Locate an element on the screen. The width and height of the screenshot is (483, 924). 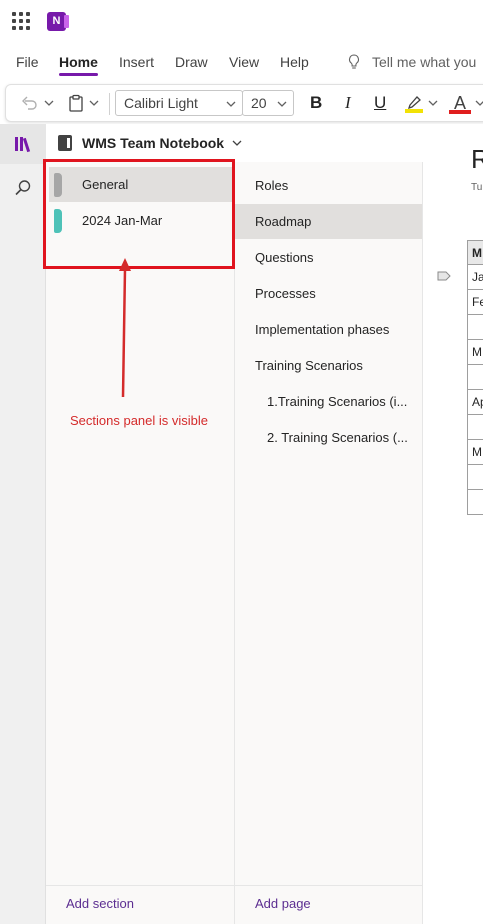
search-icon is located at coordinates (23, 188).